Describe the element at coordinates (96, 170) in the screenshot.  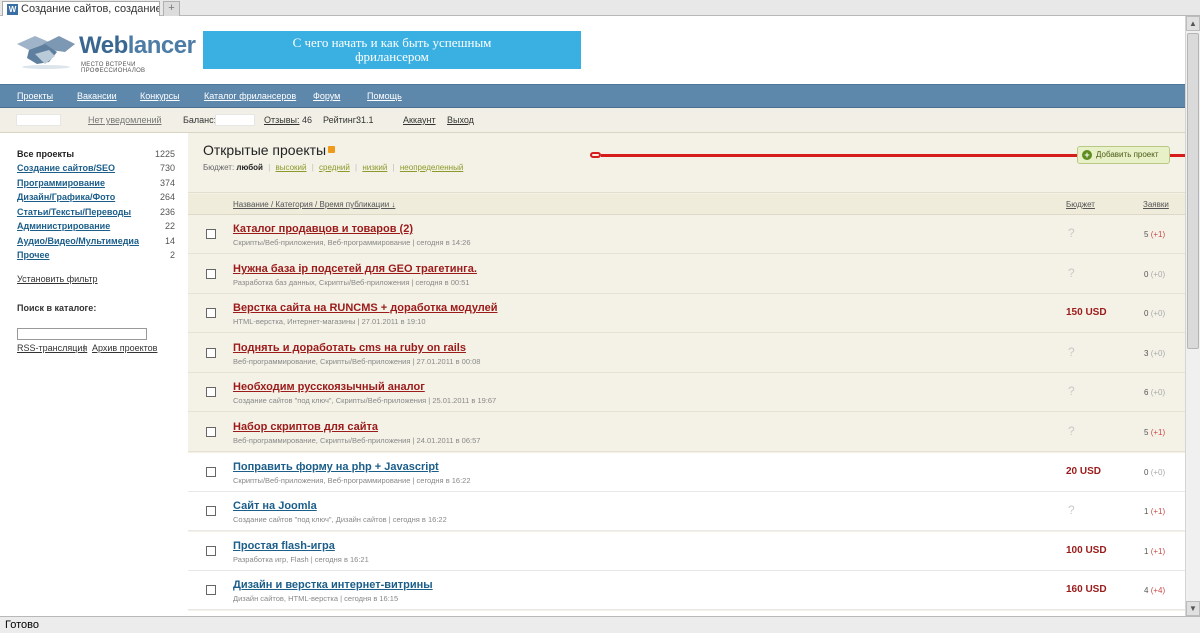
I see `category-row: Создание сайтов/SEO 730` at that location.